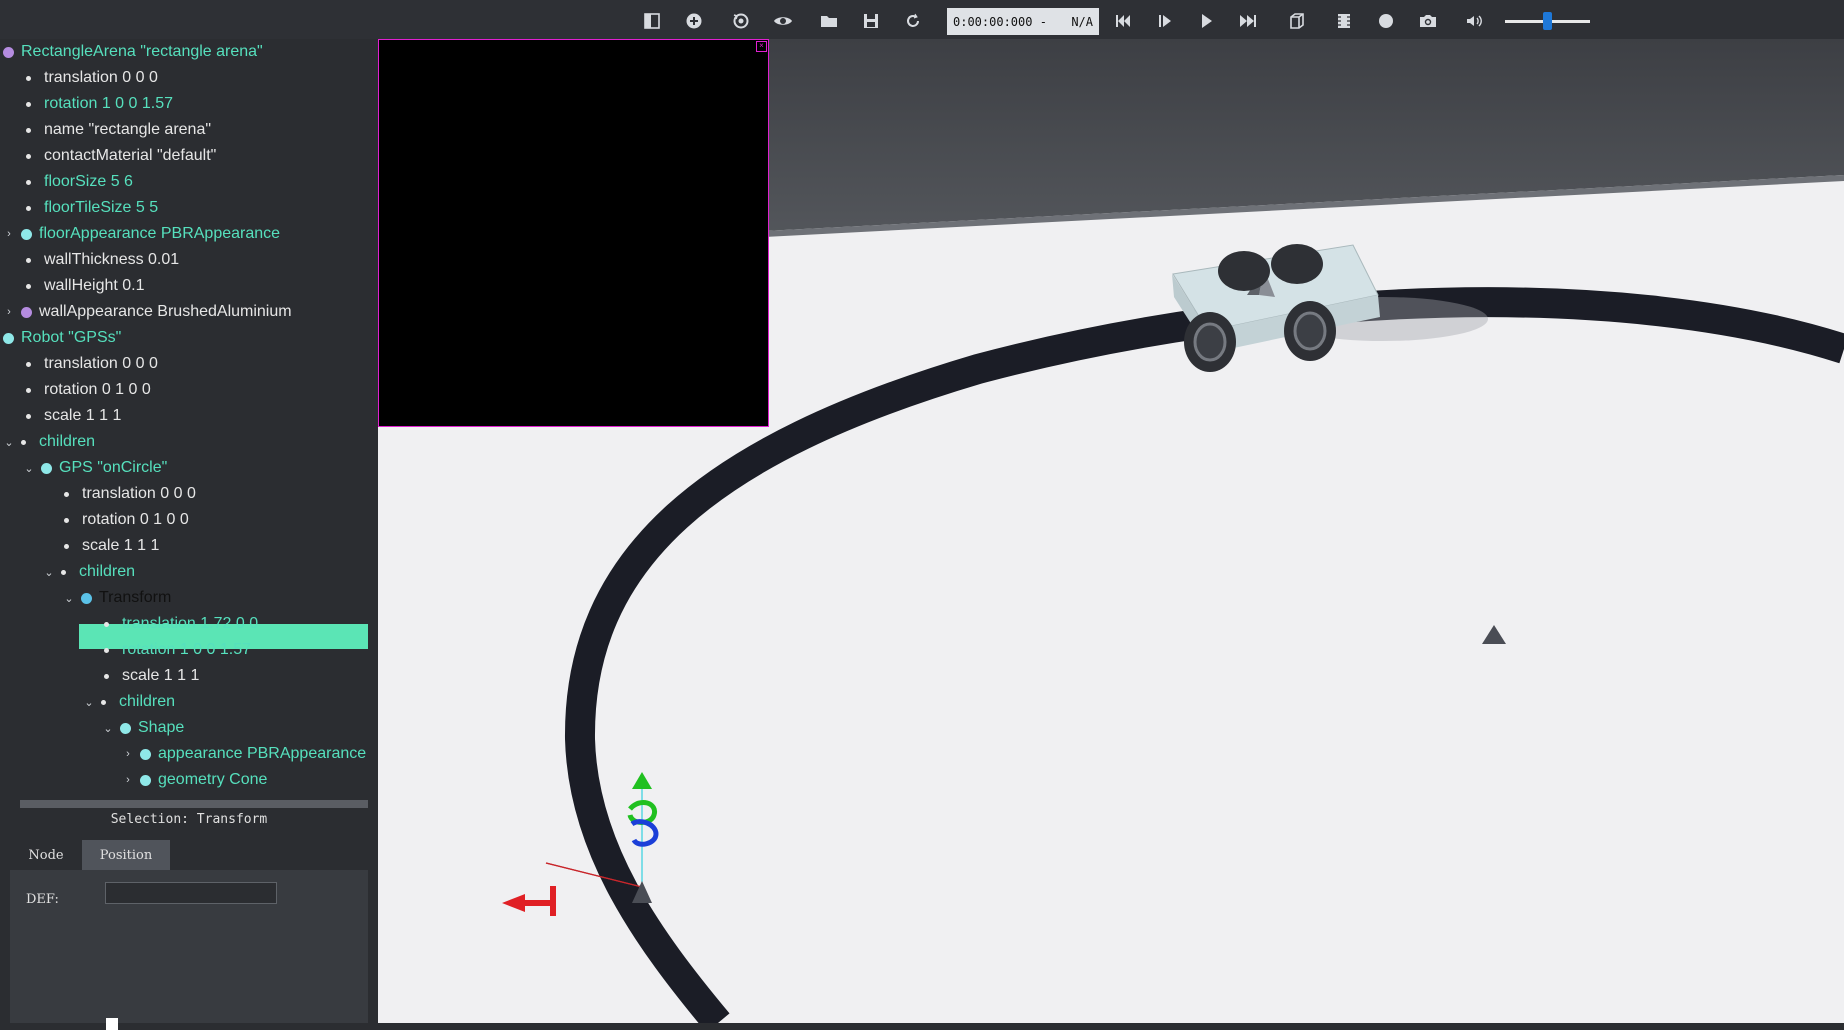 This screenshot has height=1030, width=1844. What do you see at coordinates (1082, 21) in the screenshot?
I see `simulation-speed: N/A` at bounding box center [1082, 21].